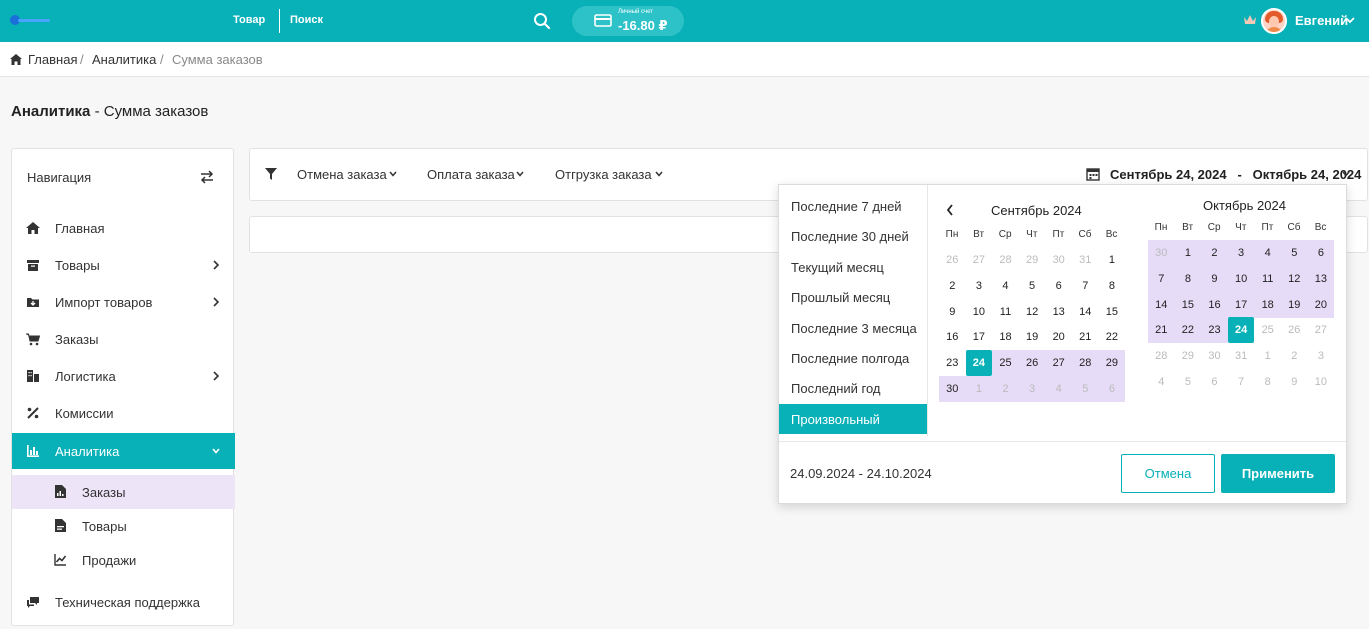 The height and width of the screenshot is (629, 1369). I want to click on sidebar-item-commissions: Комиссии, so click(123, 413).